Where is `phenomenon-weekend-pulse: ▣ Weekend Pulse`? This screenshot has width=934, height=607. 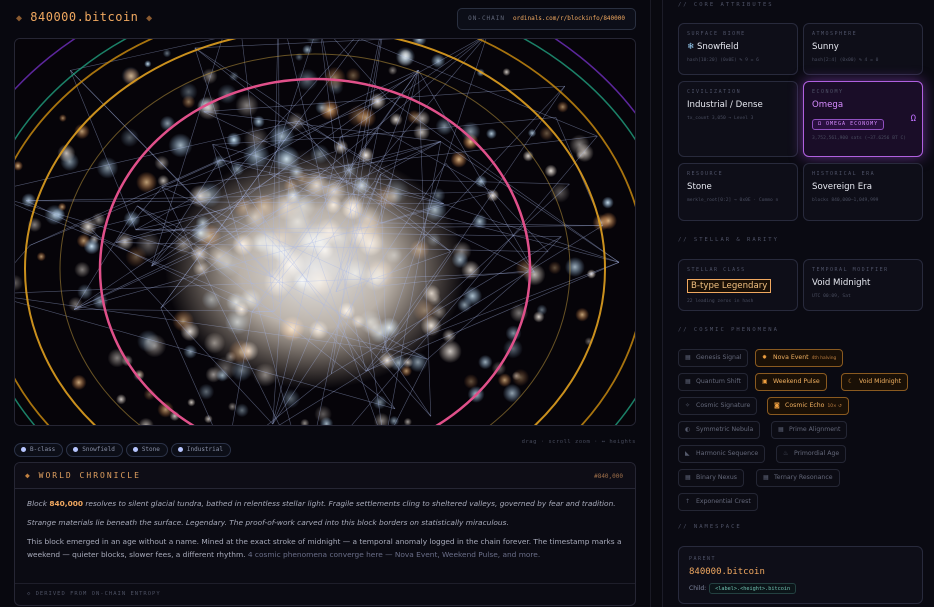 phenomenon-weekend-pulse: ▣ Weekend Pulse is located at coordinates (791, 382).